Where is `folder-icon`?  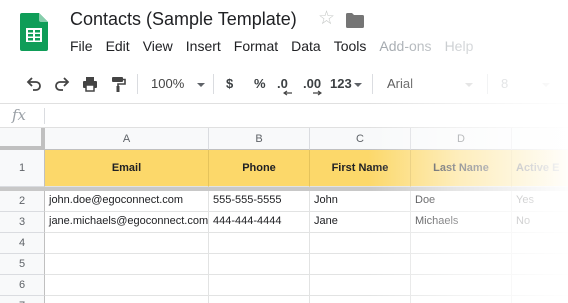 folder-icon is located at coordinates (355, 20).